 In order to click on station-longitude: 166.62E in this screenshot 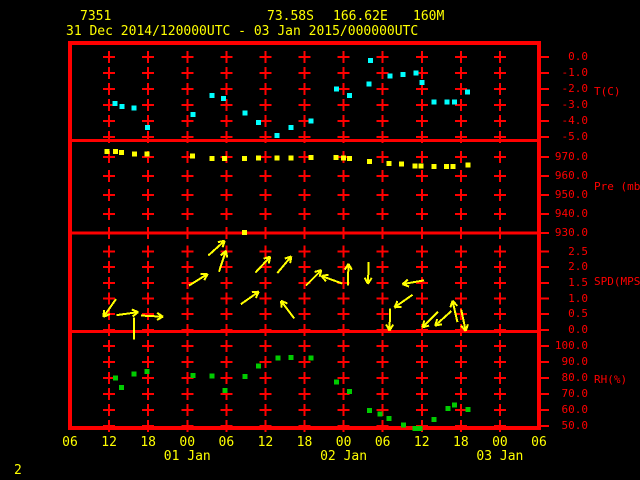, I will do `click(360, 16)`.